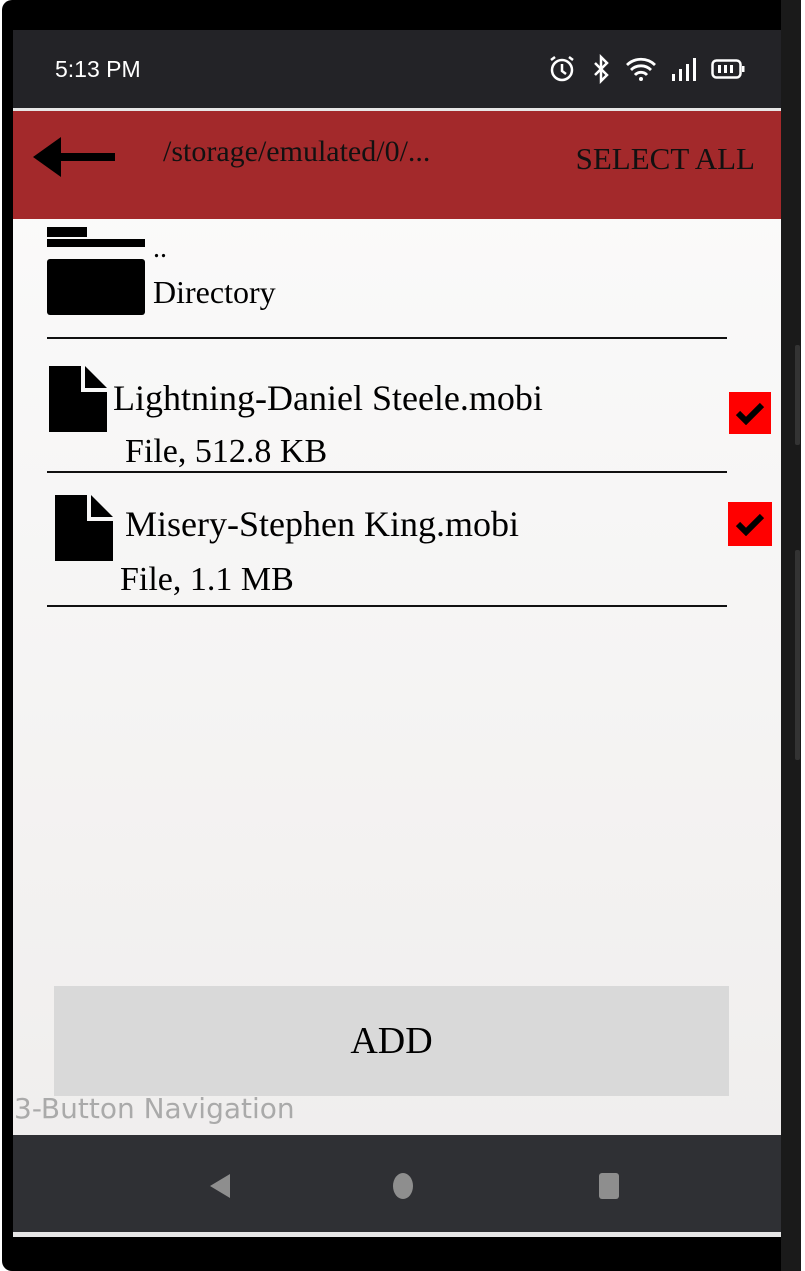  Describe the element at coordinates (797, 395) in the screenshot. I see `volume-button` at that location.